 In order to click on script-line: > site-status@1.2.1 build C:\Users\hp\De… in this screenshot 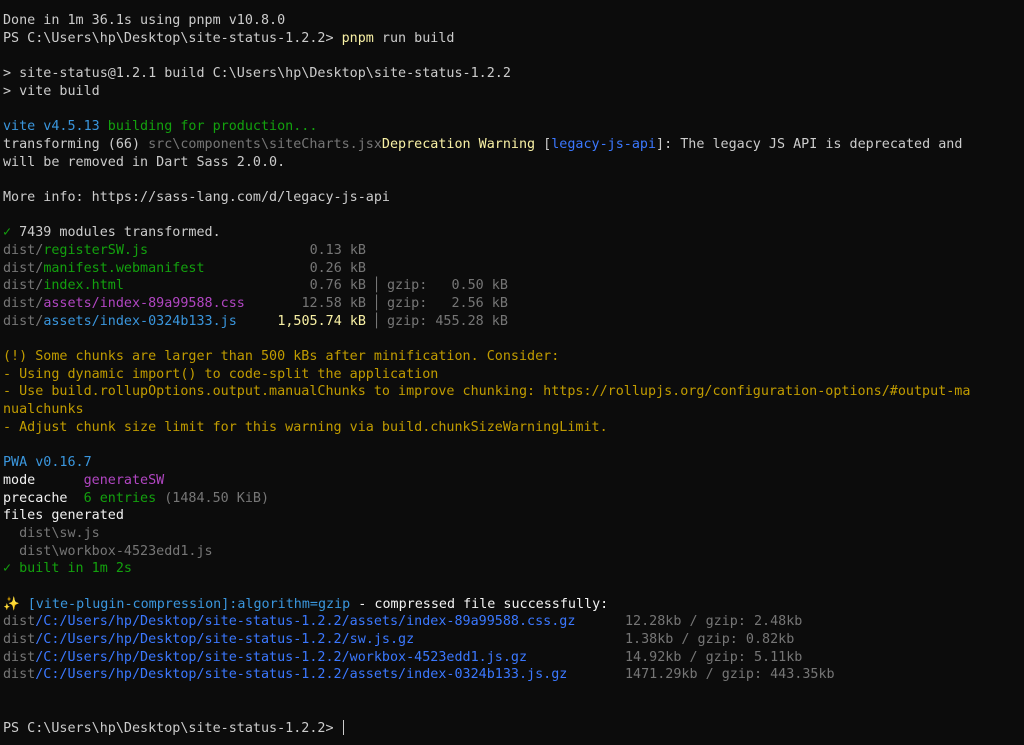, I will do `click(257, 74)`.